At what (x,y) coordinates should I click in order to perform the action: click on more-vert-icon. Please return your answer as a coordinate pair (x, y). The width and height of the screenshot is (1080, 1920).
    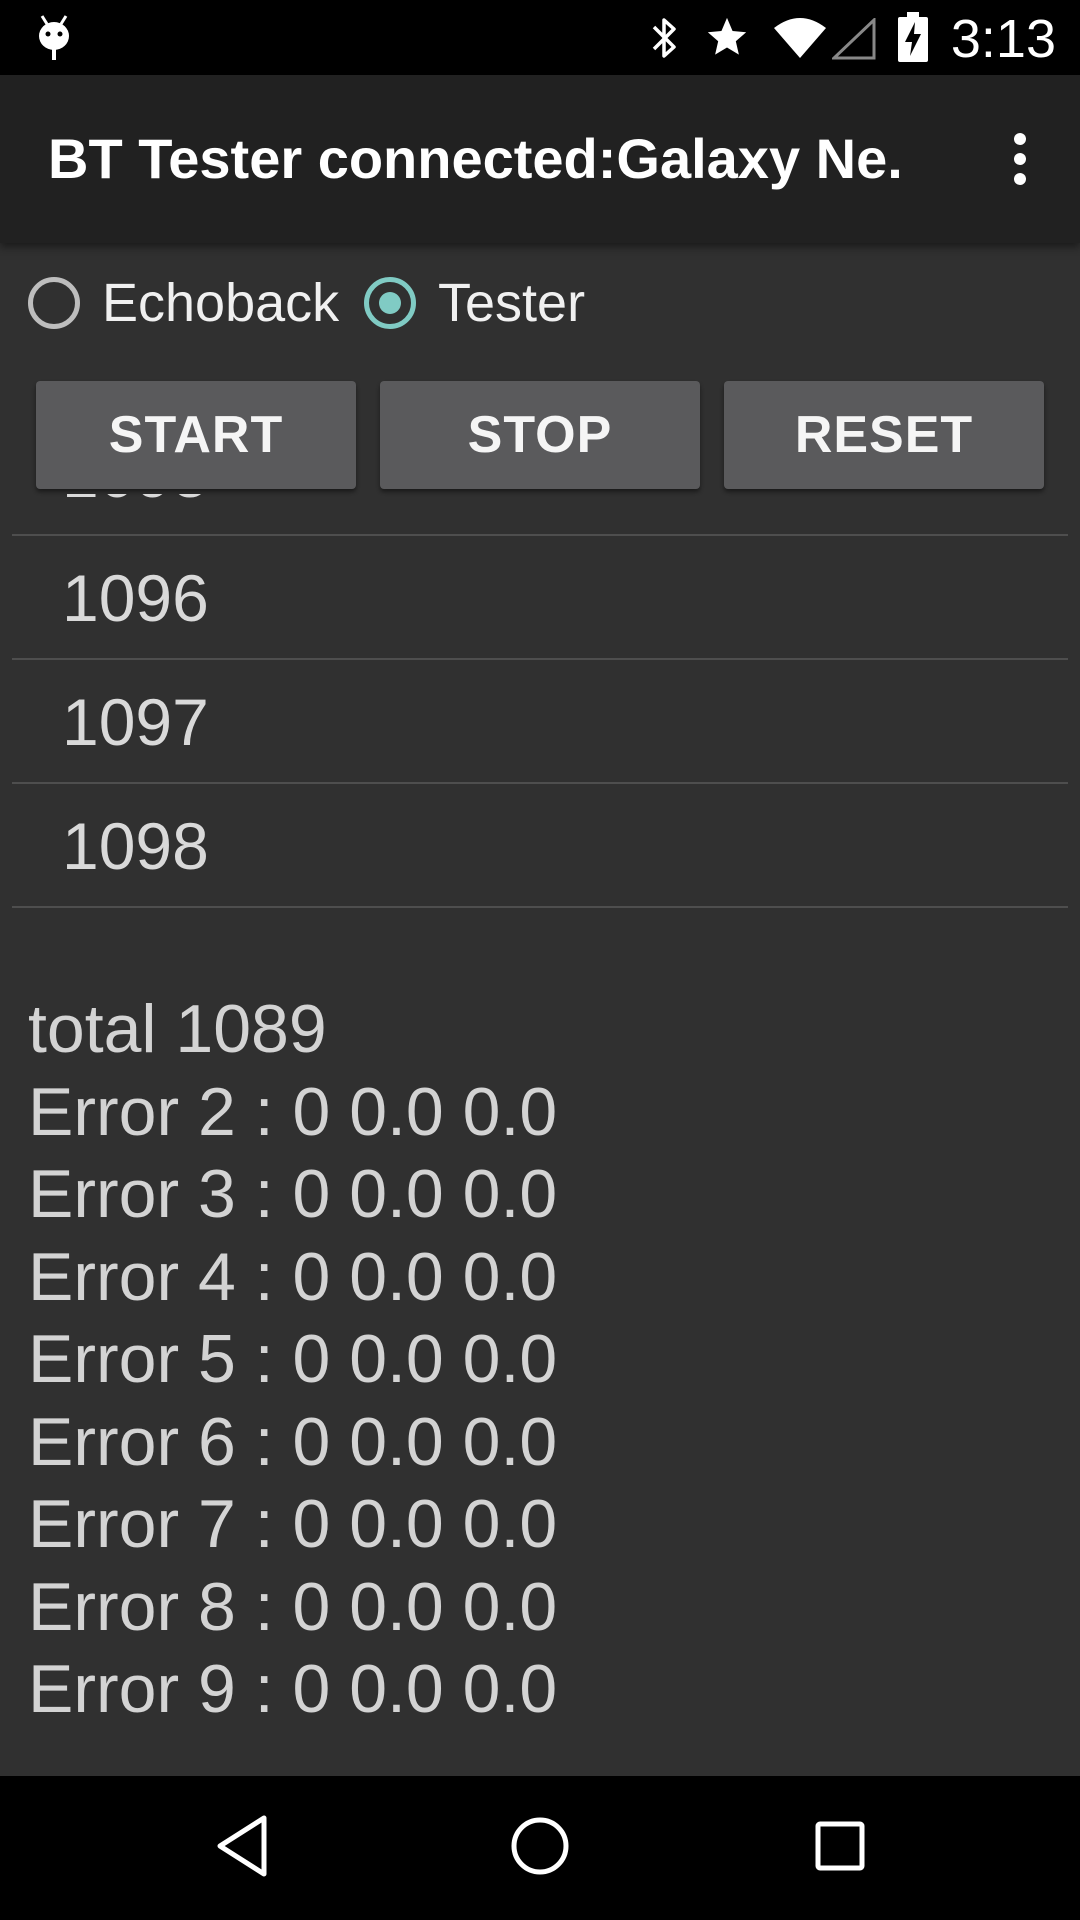
    Looking at the image, I should click on (1020, 159).